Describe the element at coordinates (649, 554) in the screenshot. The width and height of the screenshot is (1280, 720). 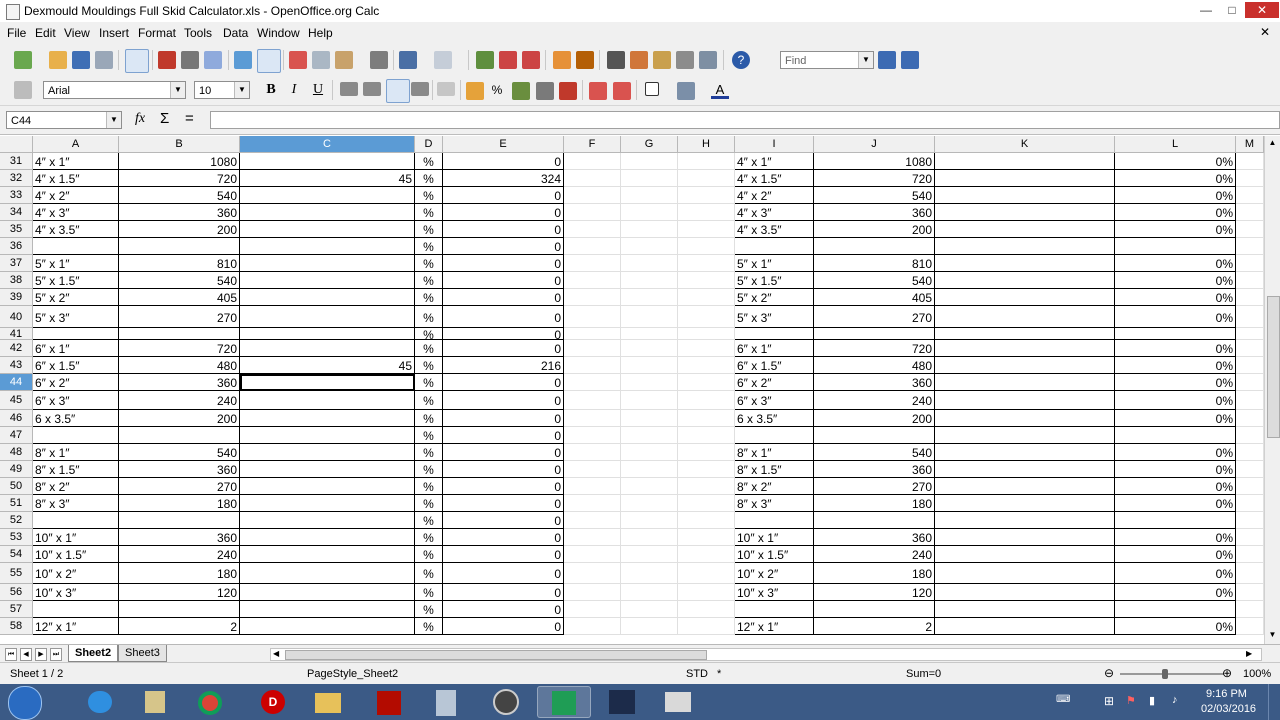
I see `cell-g54` at that location.